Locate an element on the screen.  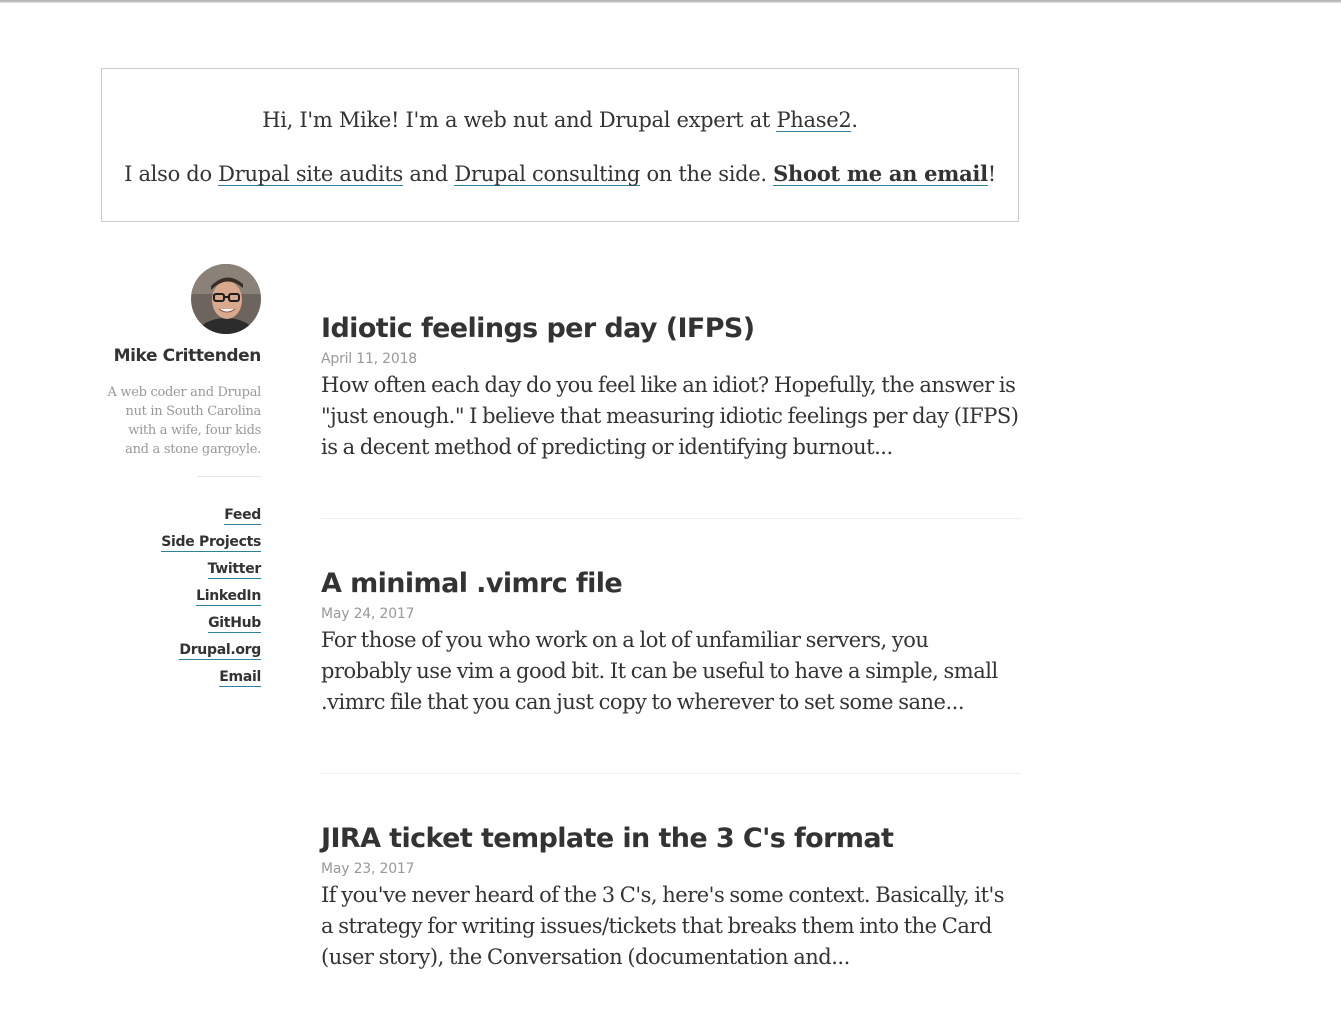
post-date: April 11, 2018 is located at coordinates (369, 359).